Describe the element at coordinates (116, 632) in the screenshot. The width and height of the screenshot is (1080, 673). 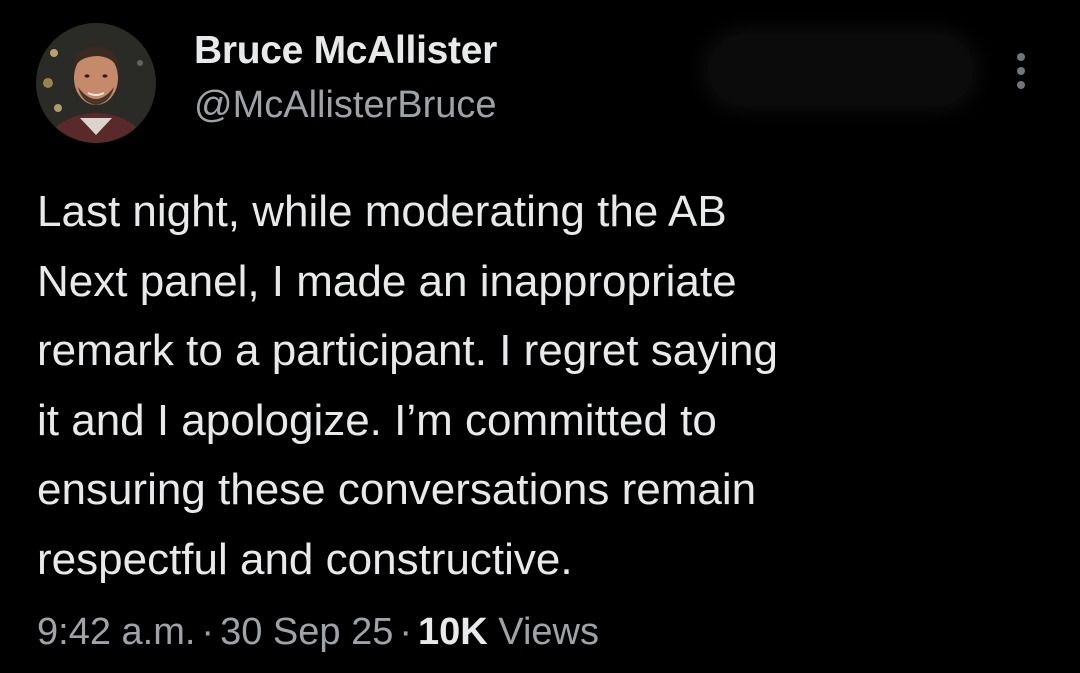
I see `tweet-time: 9:42 a.m.` at that location.